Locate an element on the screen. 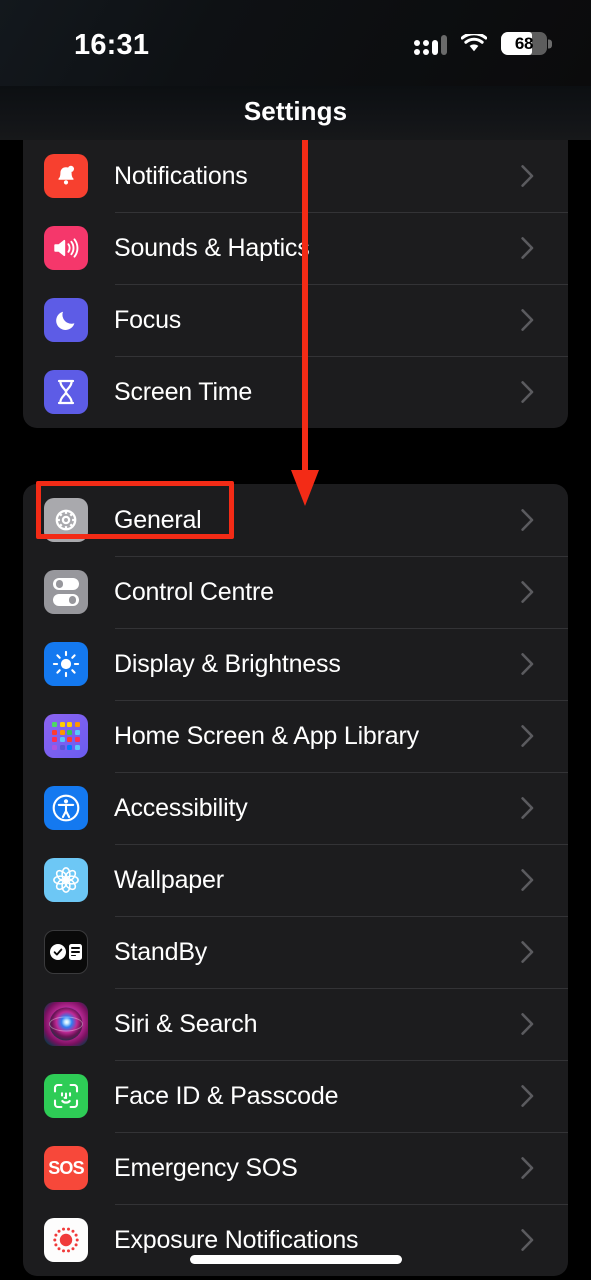 The image size is (591, 1280). wifi-icon is located at coordinates (474, 43).